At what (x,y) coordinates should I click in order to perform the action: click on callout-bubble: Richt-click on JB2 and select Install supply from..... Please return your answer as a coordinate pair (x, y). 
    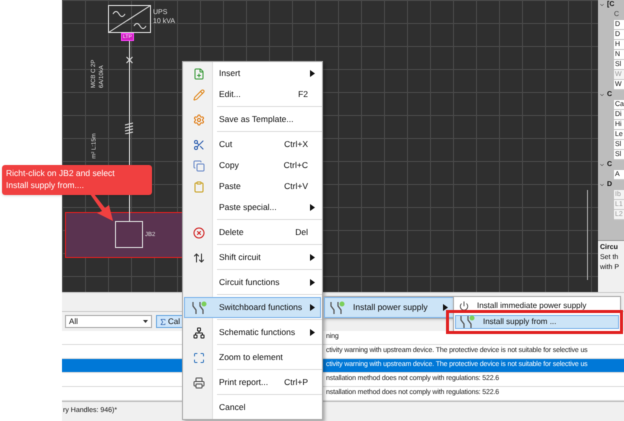
    Looking at the image, I should click on (77, 180).